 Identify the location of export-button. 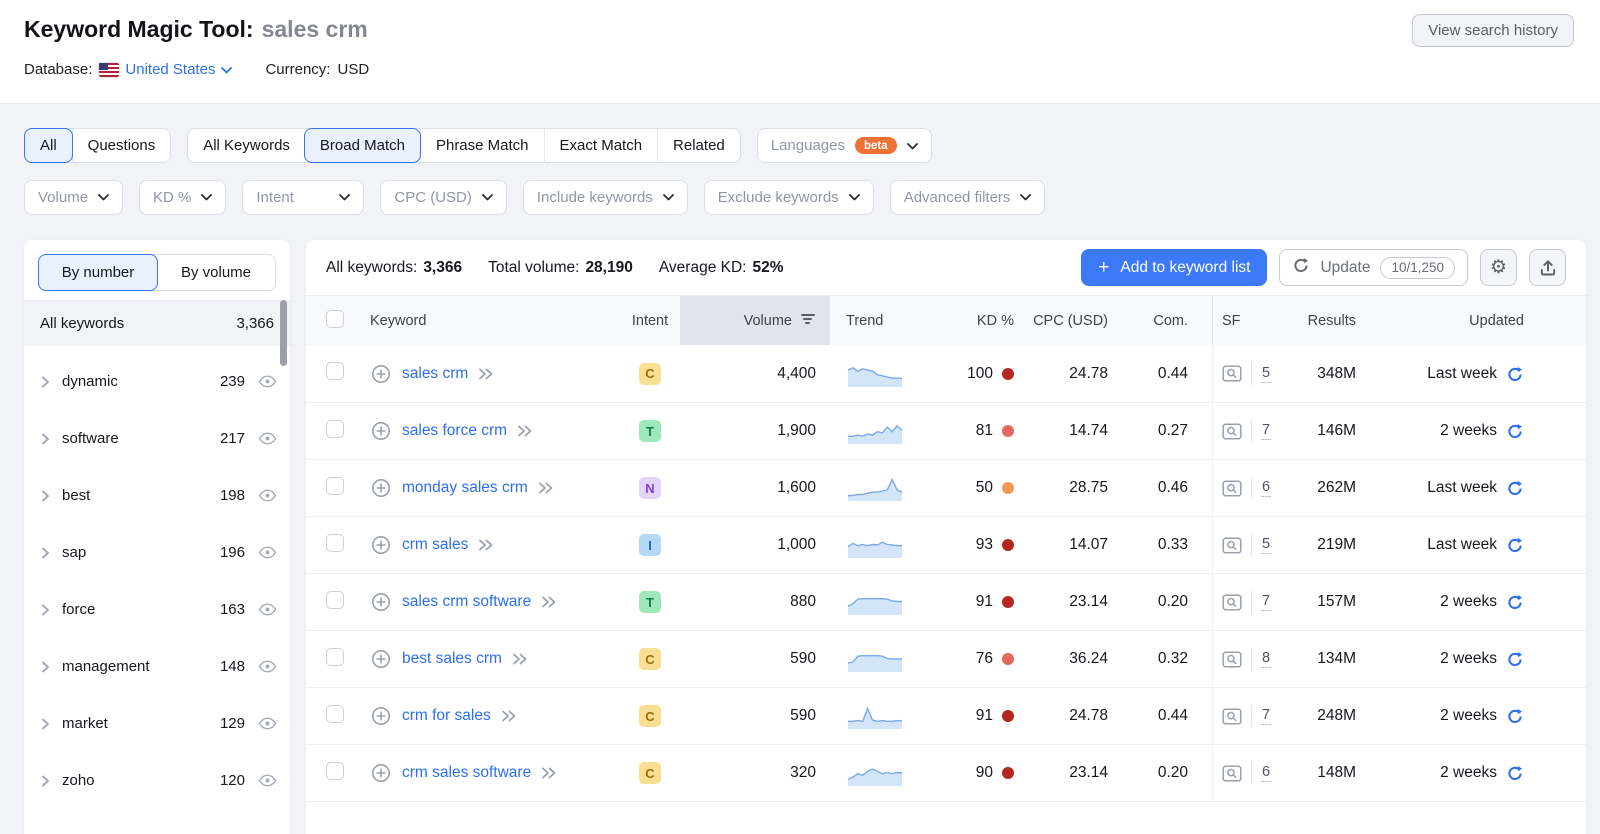
(1547, 267).